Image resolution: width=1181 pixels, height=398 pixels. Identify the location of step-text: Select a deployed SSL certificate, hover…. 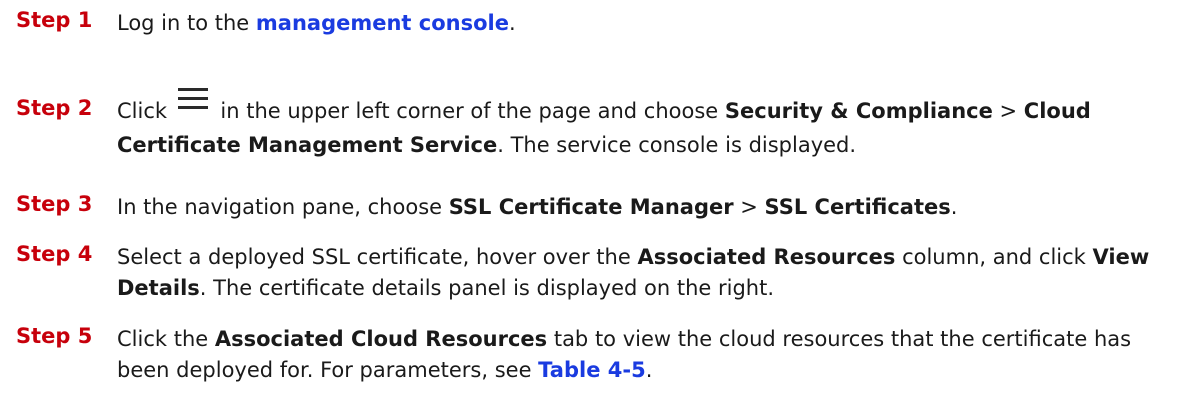
(377, 257).